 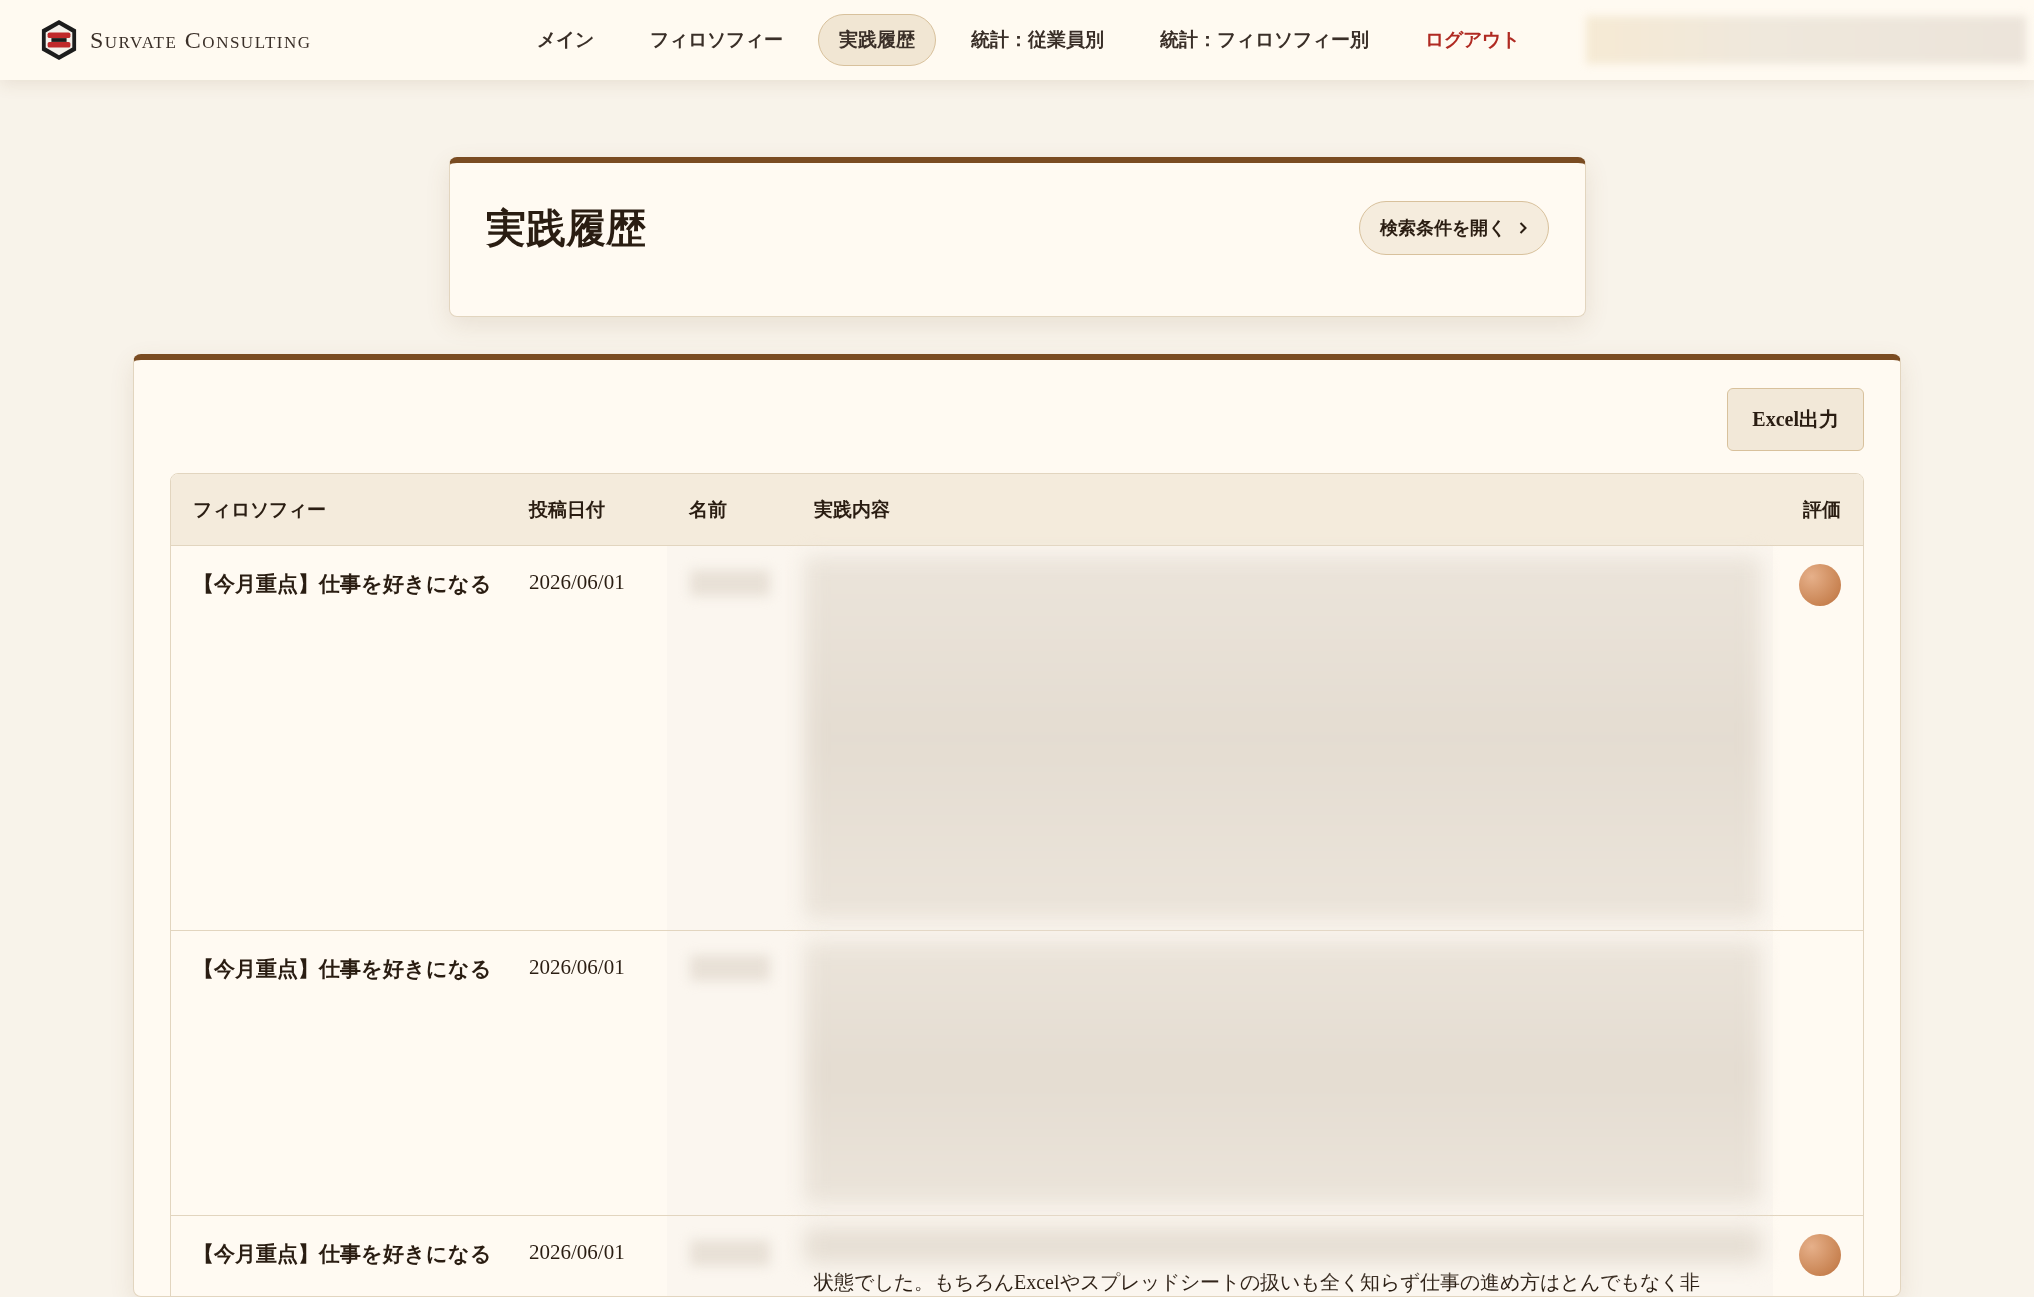 I want to click on nav-link: フィロソフィー, so click(x=716, y=40).